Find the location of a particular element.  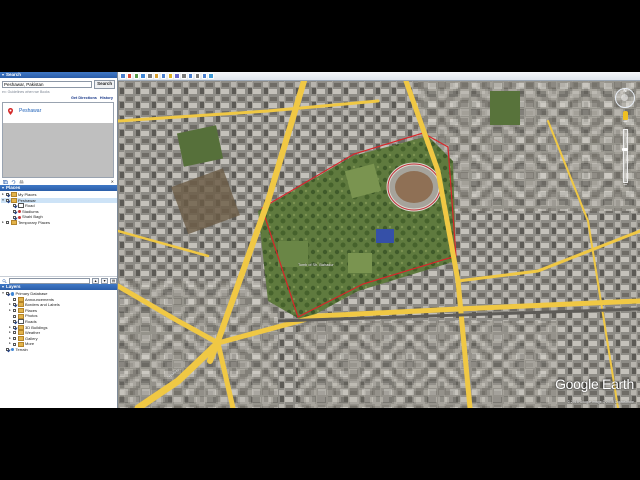

move-up-button: ▲ is located at coordinates (96, 280).